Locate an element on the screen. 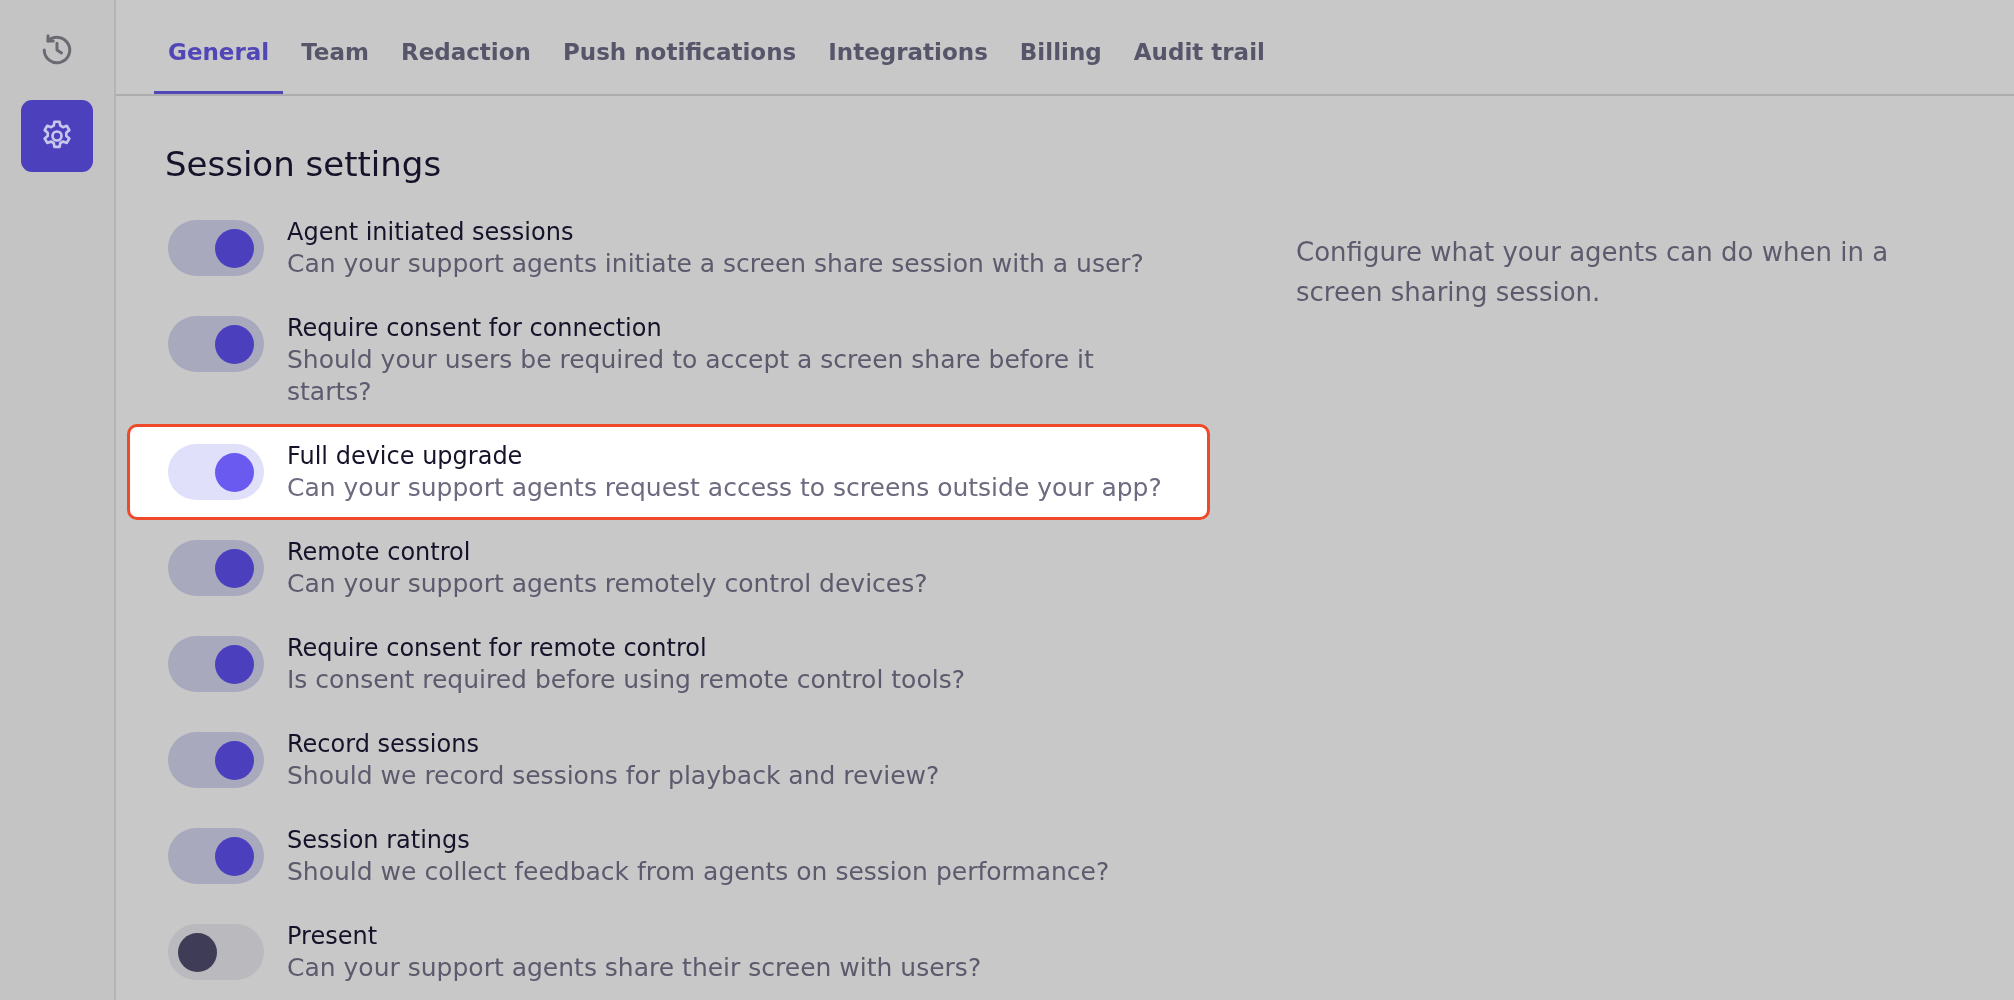 Image resolution: width=2014 pixels, height=1000 pixels. section-description: Configure what your agents can do when in a screen sharing session. is located at coordinates (1593, 272).